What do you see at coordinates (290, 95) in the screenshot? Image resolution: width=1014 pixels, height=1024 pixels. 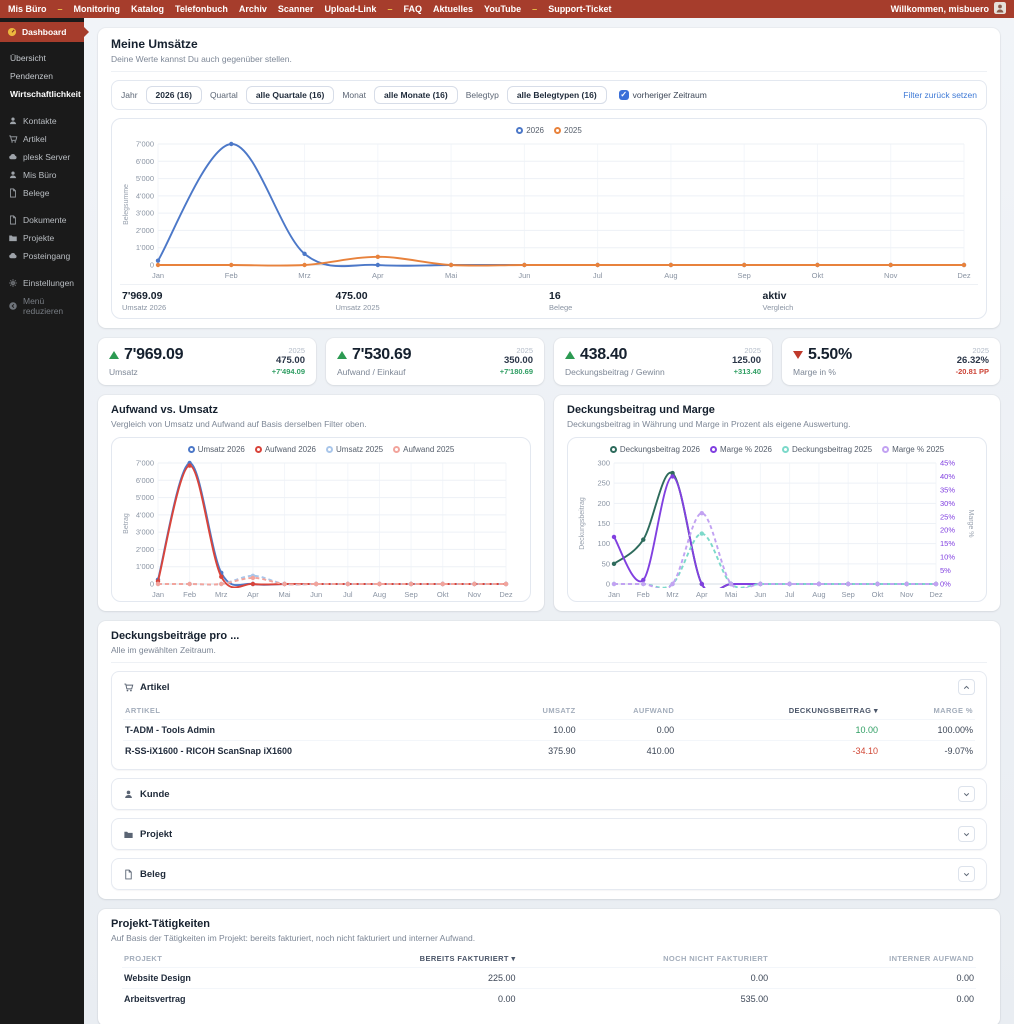 I see `filter-select-quartal: alle Quartale (16)` at bounding box center [290, 95].